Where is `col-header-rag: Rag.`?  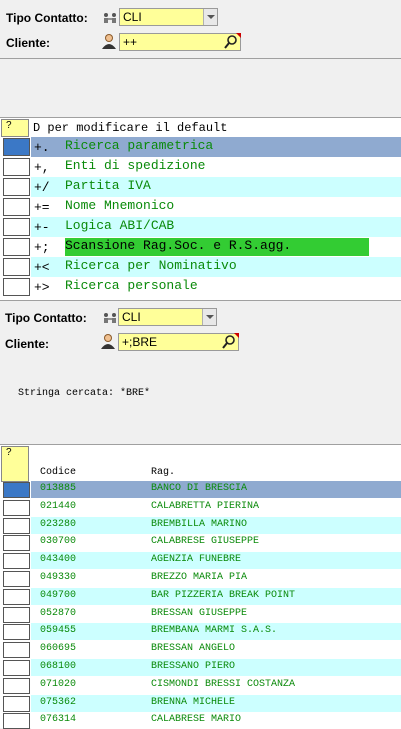
col-header-rag: Rag. is located at coordinates (163, 472).